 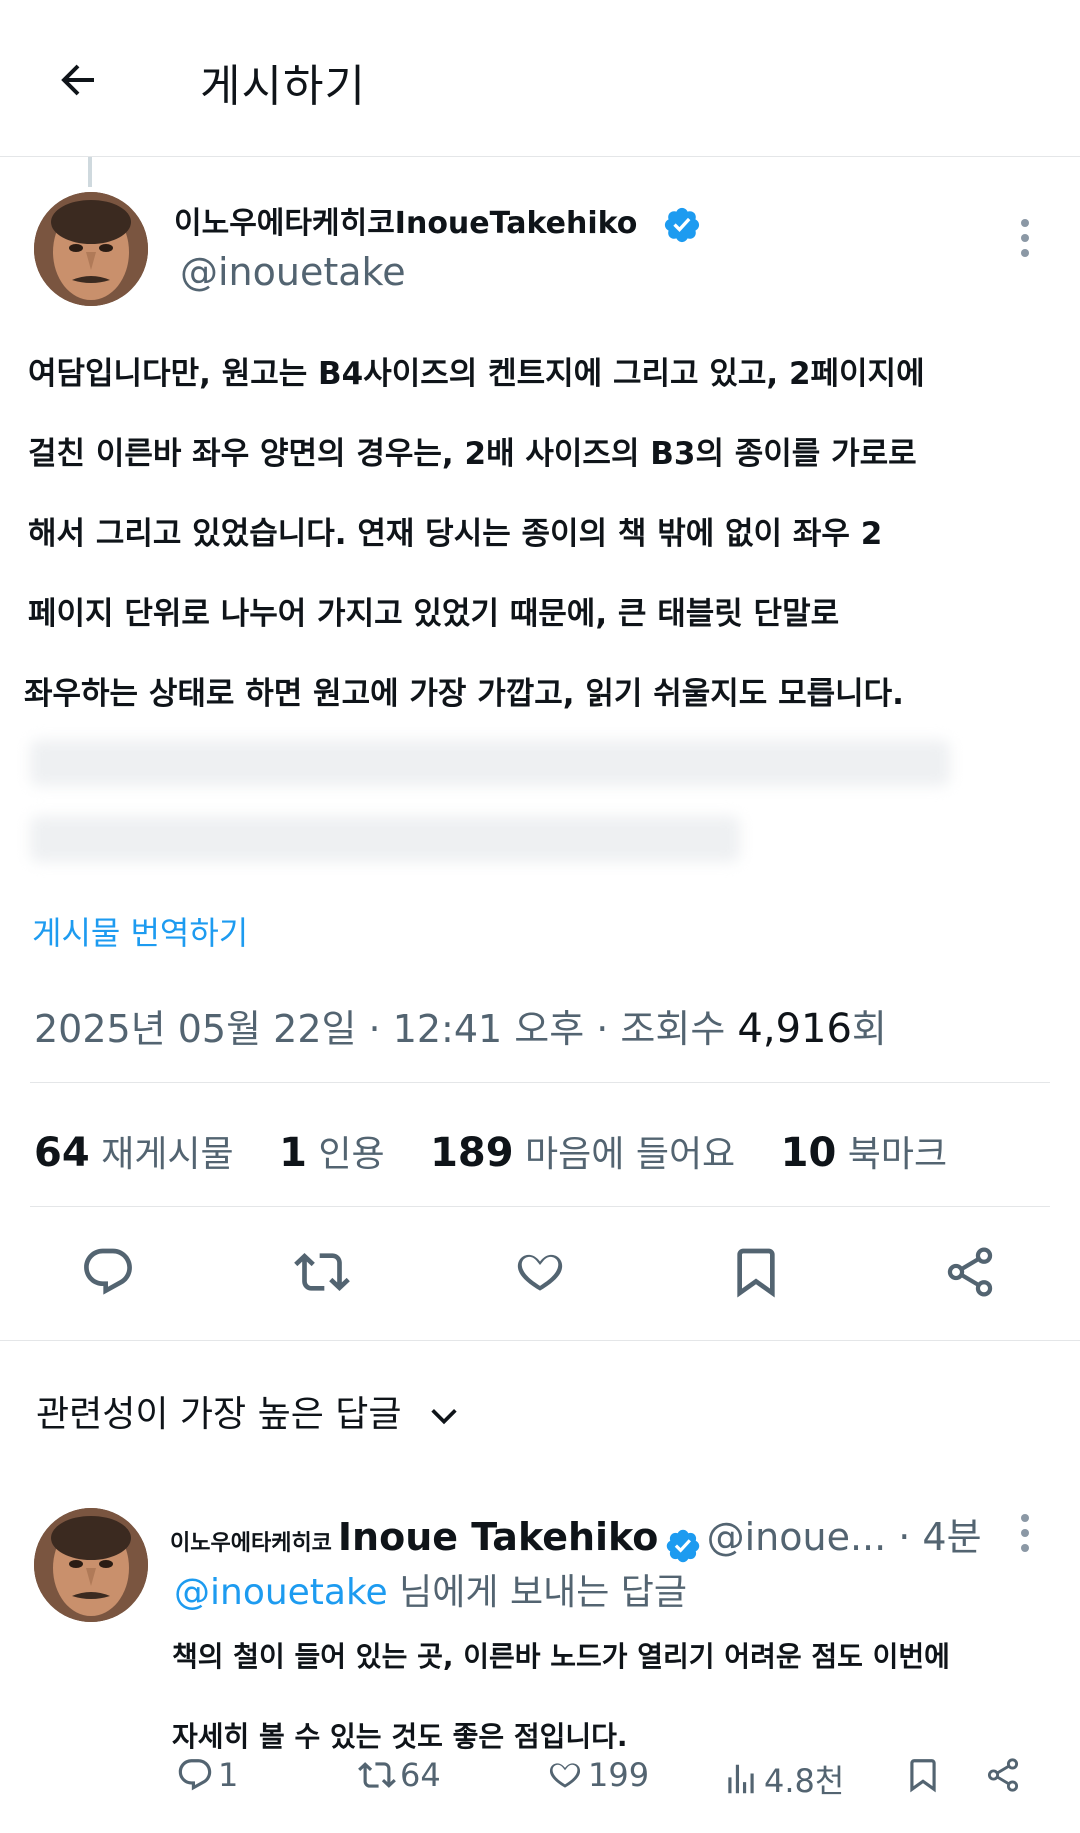 I want to click on post-body-line: 여담입니다만, 원고는 B4사이즈의 켄트지에 그리고 있고, 2페이지에, so click(x=476, y=374).